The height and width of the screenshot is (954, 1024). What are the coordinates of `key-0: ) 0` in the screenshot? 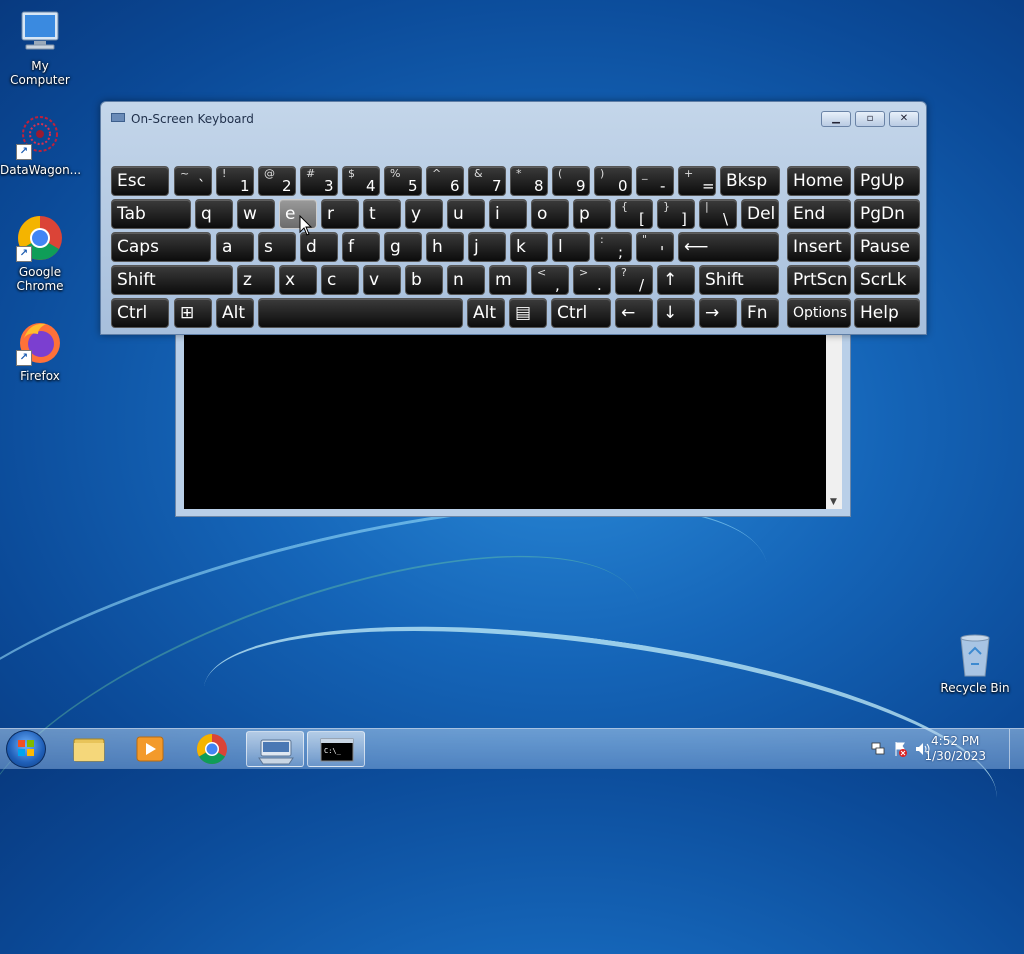 It's located at (613, 181).